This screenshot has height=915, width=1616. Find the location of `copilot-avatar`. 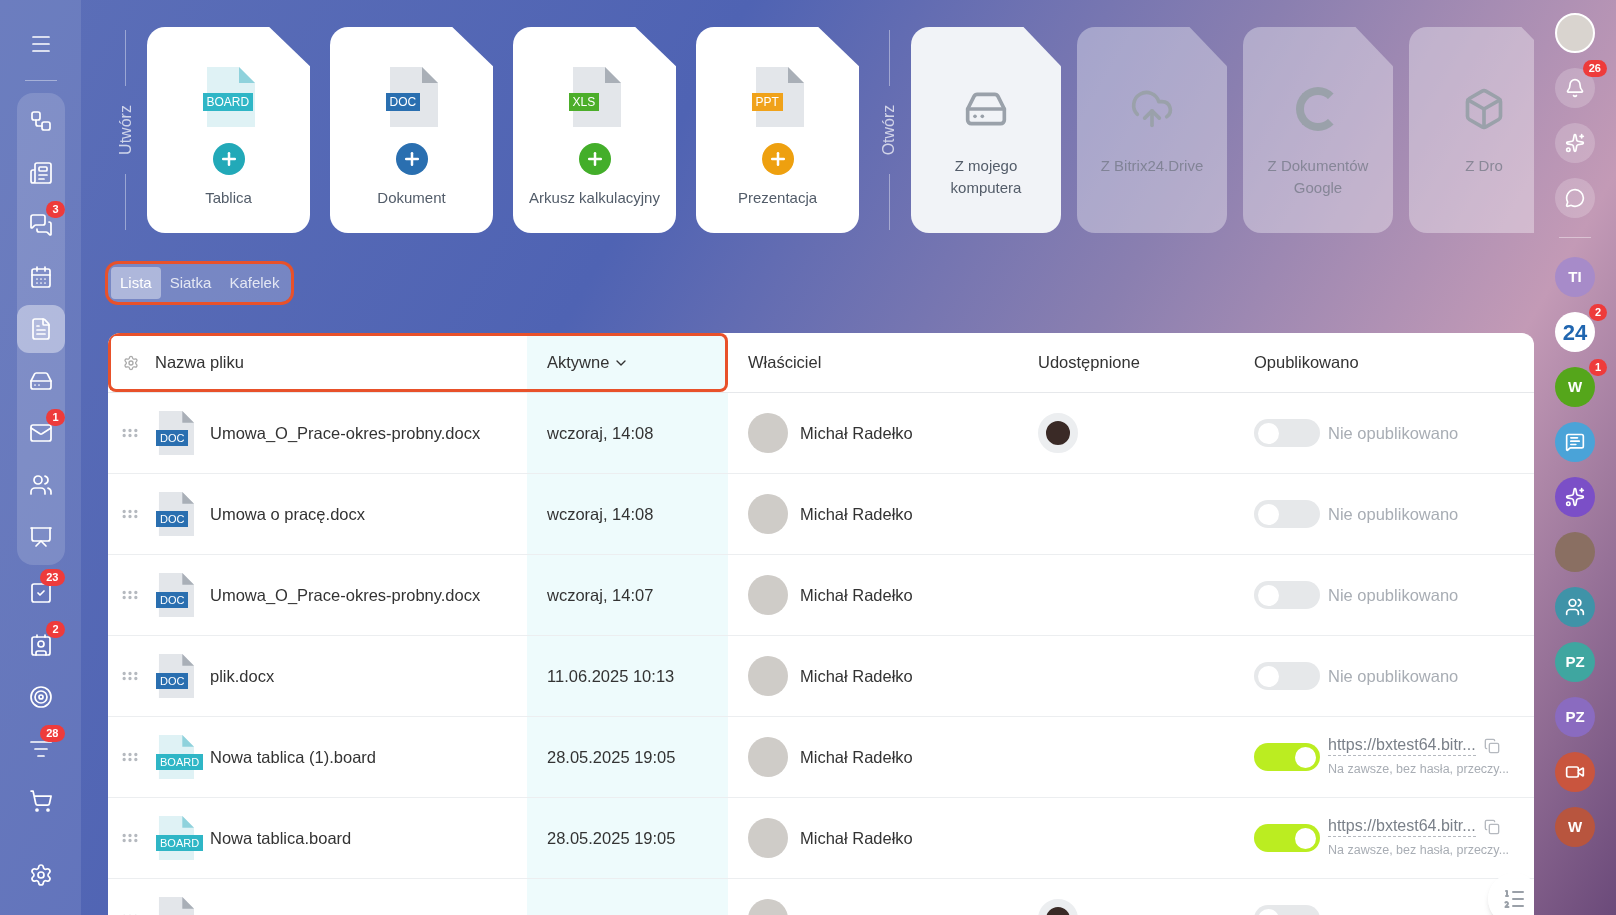

copilot-avatar is located at coordinates (1575, 497).